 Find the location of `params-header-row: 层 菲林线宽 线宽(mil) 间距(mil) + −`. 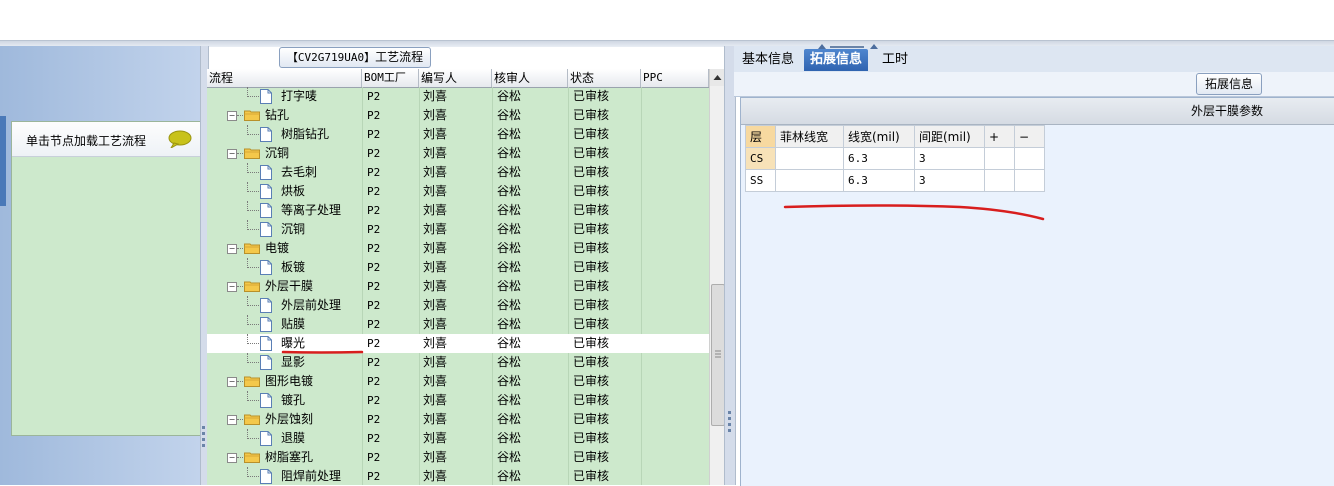

params-header-row: 层 菲林线宽 线宽(mil) 间距(mil) + − is located at coordinates (895, 136).